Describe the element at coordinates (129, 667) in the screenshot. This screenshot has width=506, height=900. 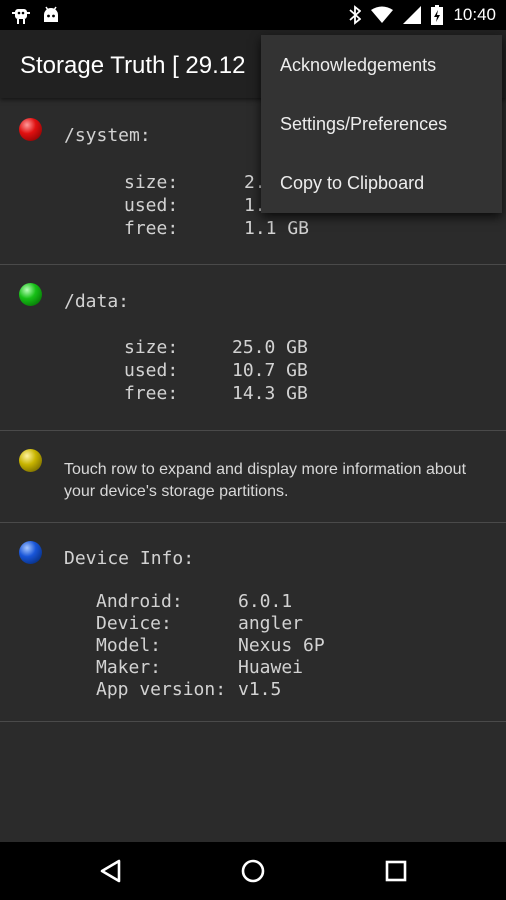
I see `device-info-label: Maker:` at that location.